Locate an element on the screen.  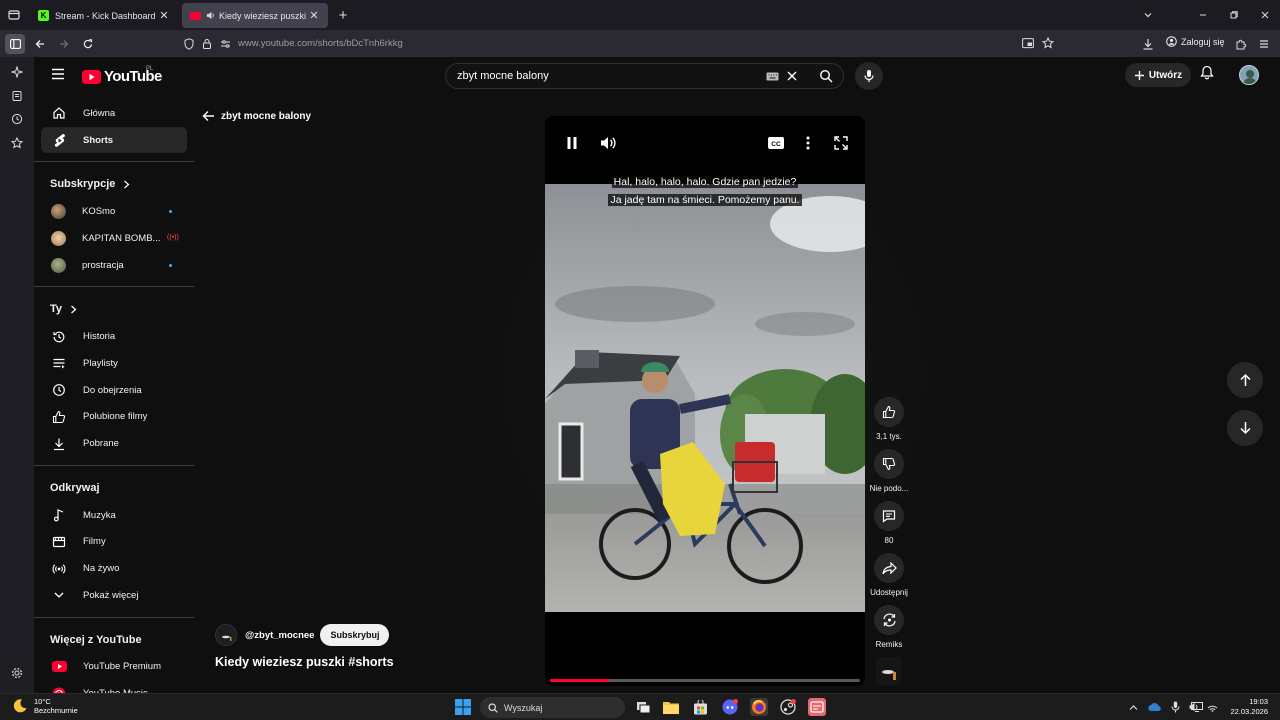
system-clock: 19:03 22.03.2026 is located at coordinates (1245, 707).